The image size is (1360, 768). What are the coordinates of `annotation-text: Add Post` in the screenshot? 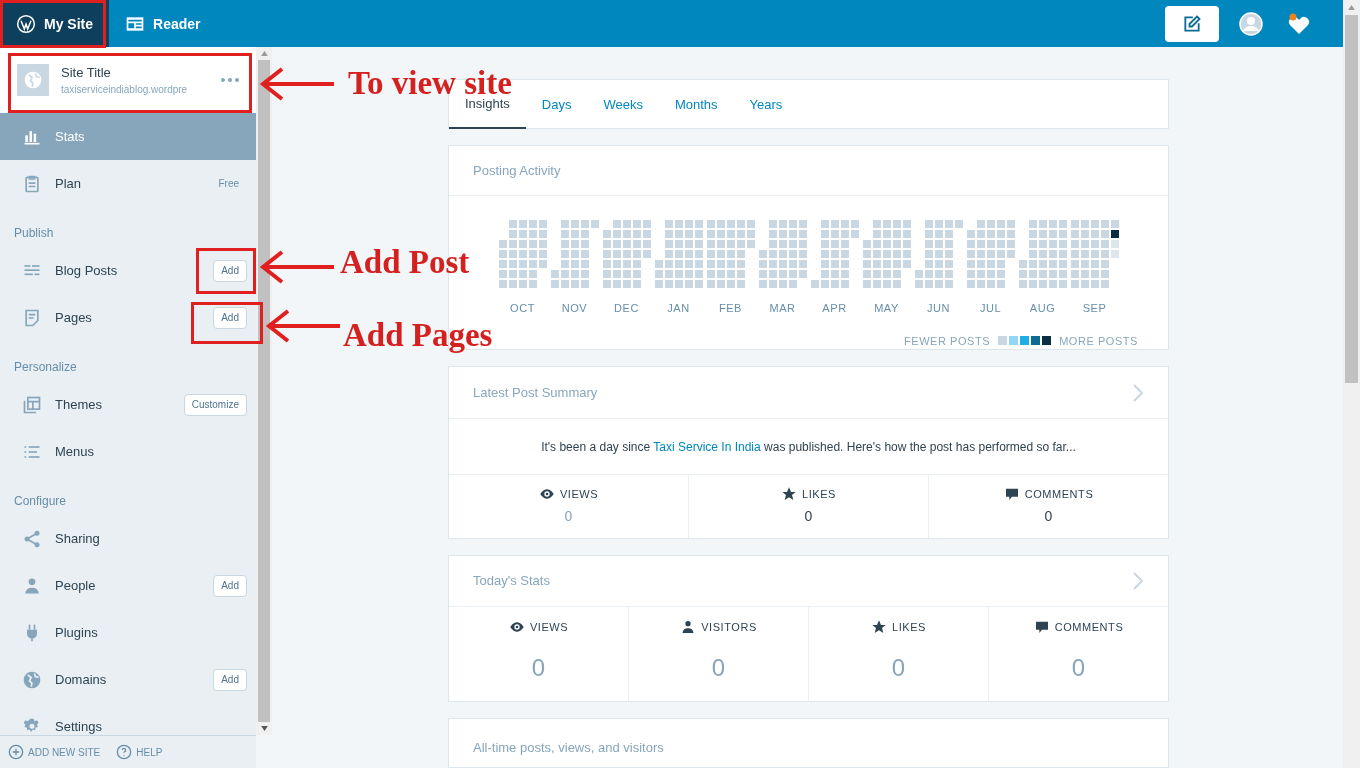 It's located at (405, 262).